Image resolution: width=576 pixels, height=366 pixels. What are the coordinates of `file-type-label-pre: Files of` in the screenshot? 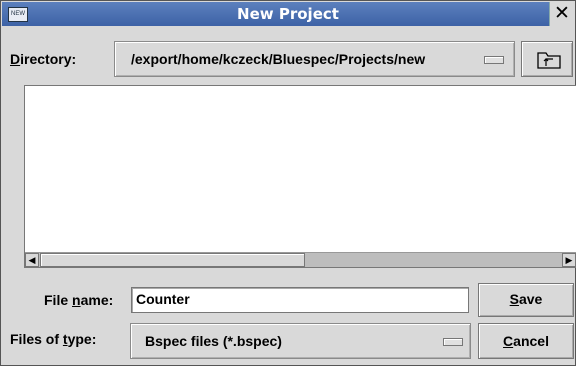 It's located at (36, 339).